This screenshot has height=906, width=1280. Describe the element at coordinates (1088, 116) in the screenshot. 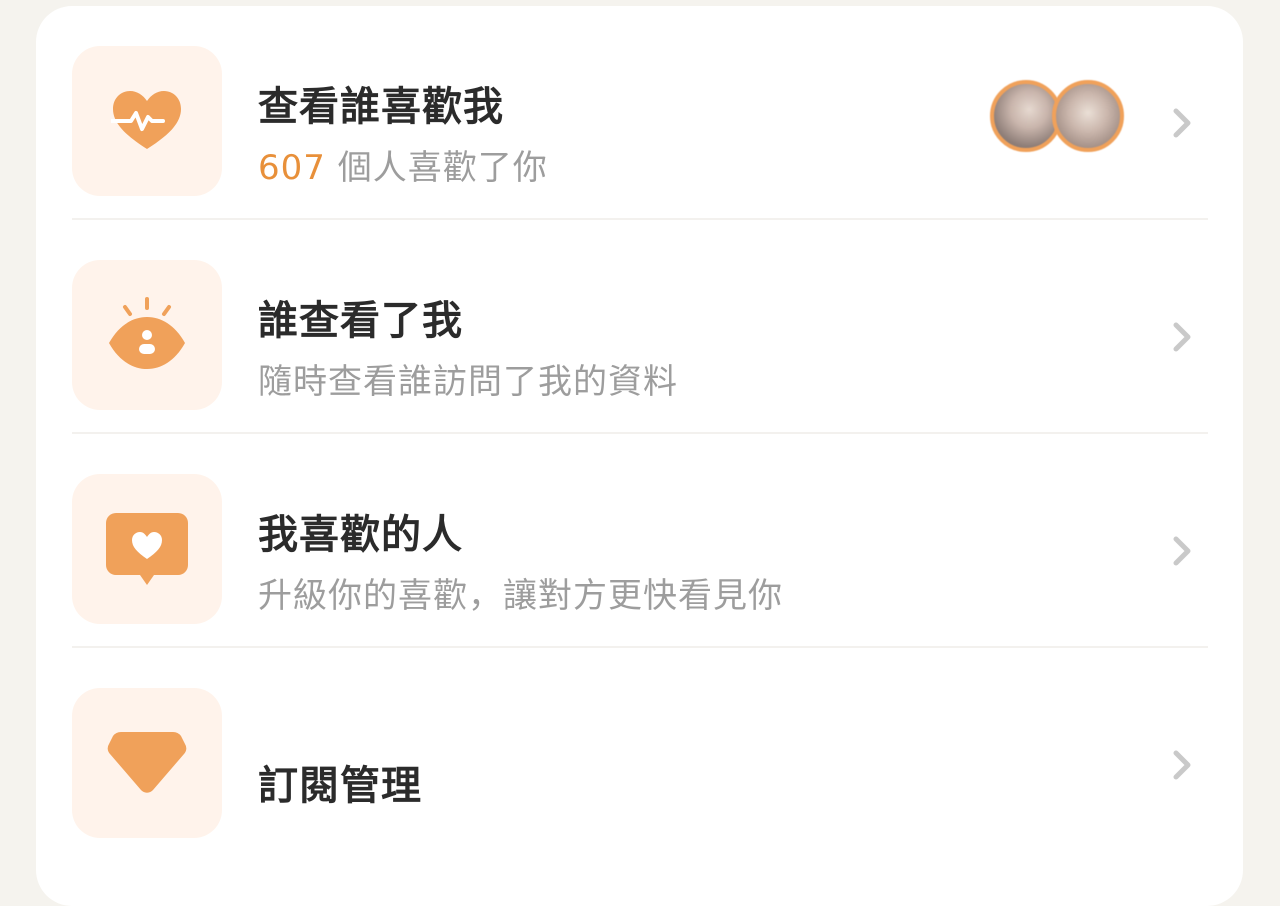

I see `avatar` at that location.